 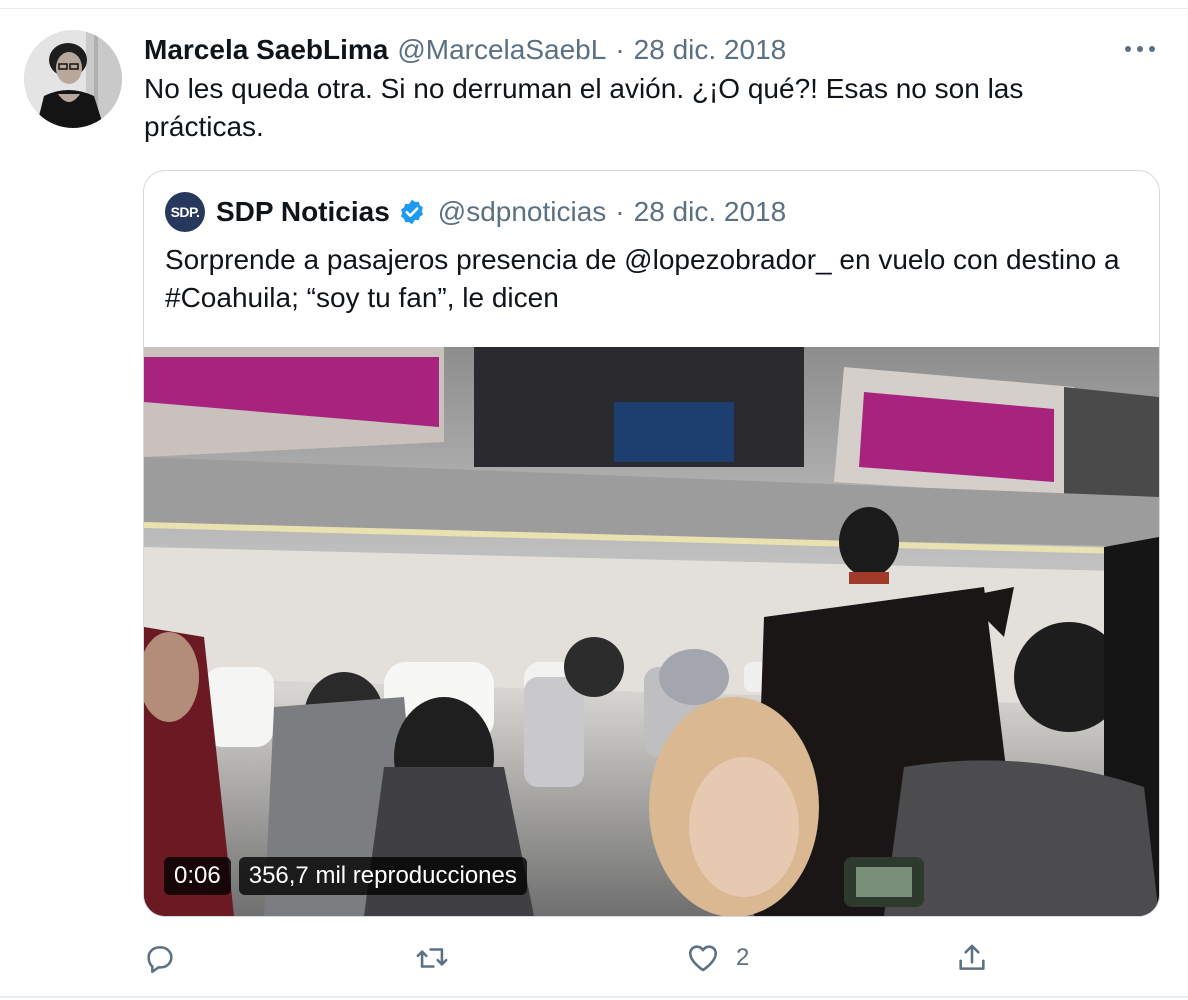 I want to click on quoted-author-avatar: SDP., so click(x=185, y=212).